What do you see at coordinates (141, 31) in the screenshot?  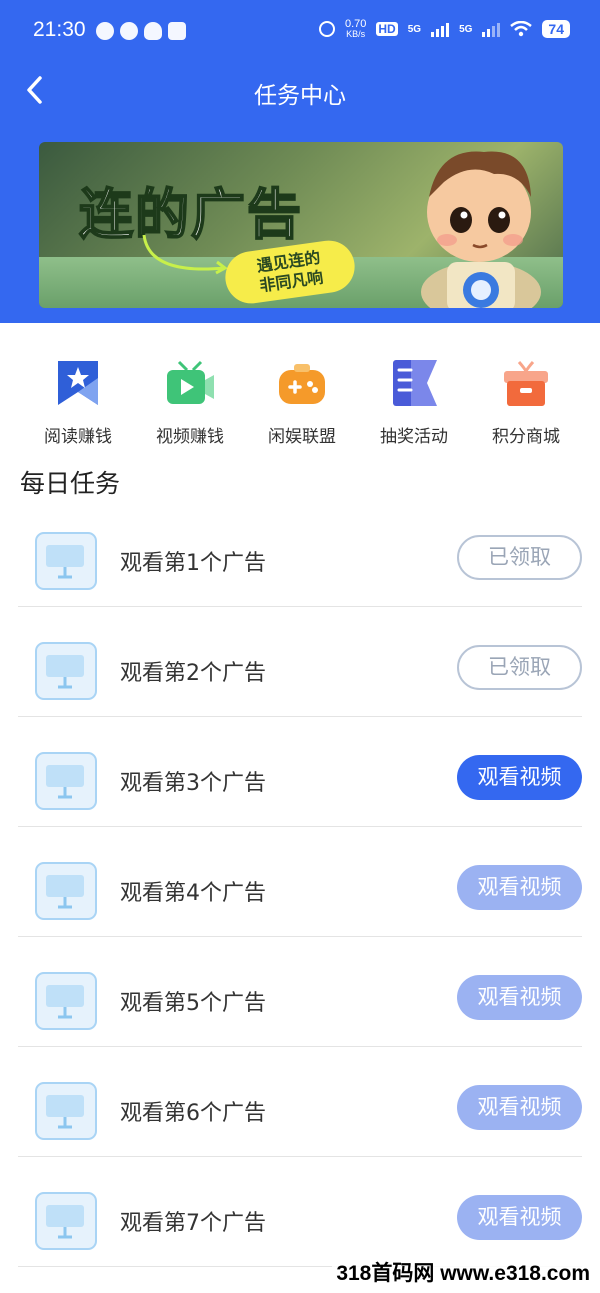 I see `notification-icons` at bounding box center [141, 31].